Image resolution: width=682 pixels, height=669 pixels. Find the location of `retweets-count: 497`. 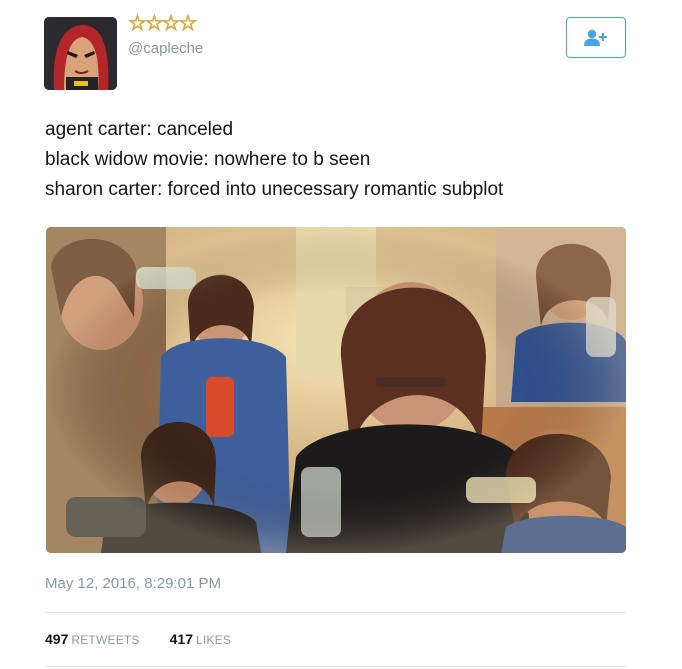

retweets-count: 497 is located at coordinates (57, 639).